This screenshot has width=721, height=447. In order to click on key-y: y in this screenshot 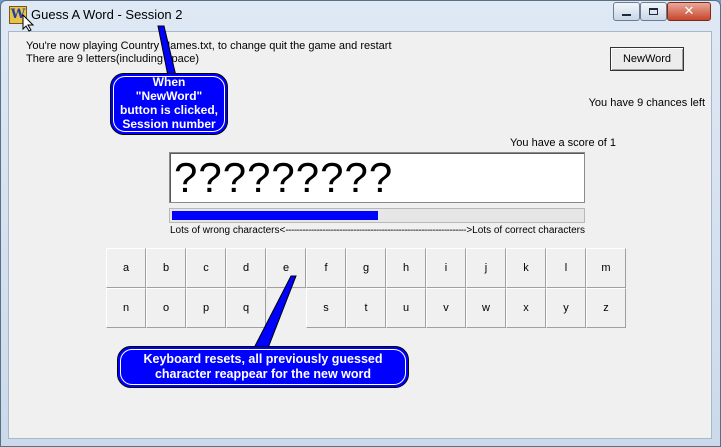, I will do `click(566, 308)`.